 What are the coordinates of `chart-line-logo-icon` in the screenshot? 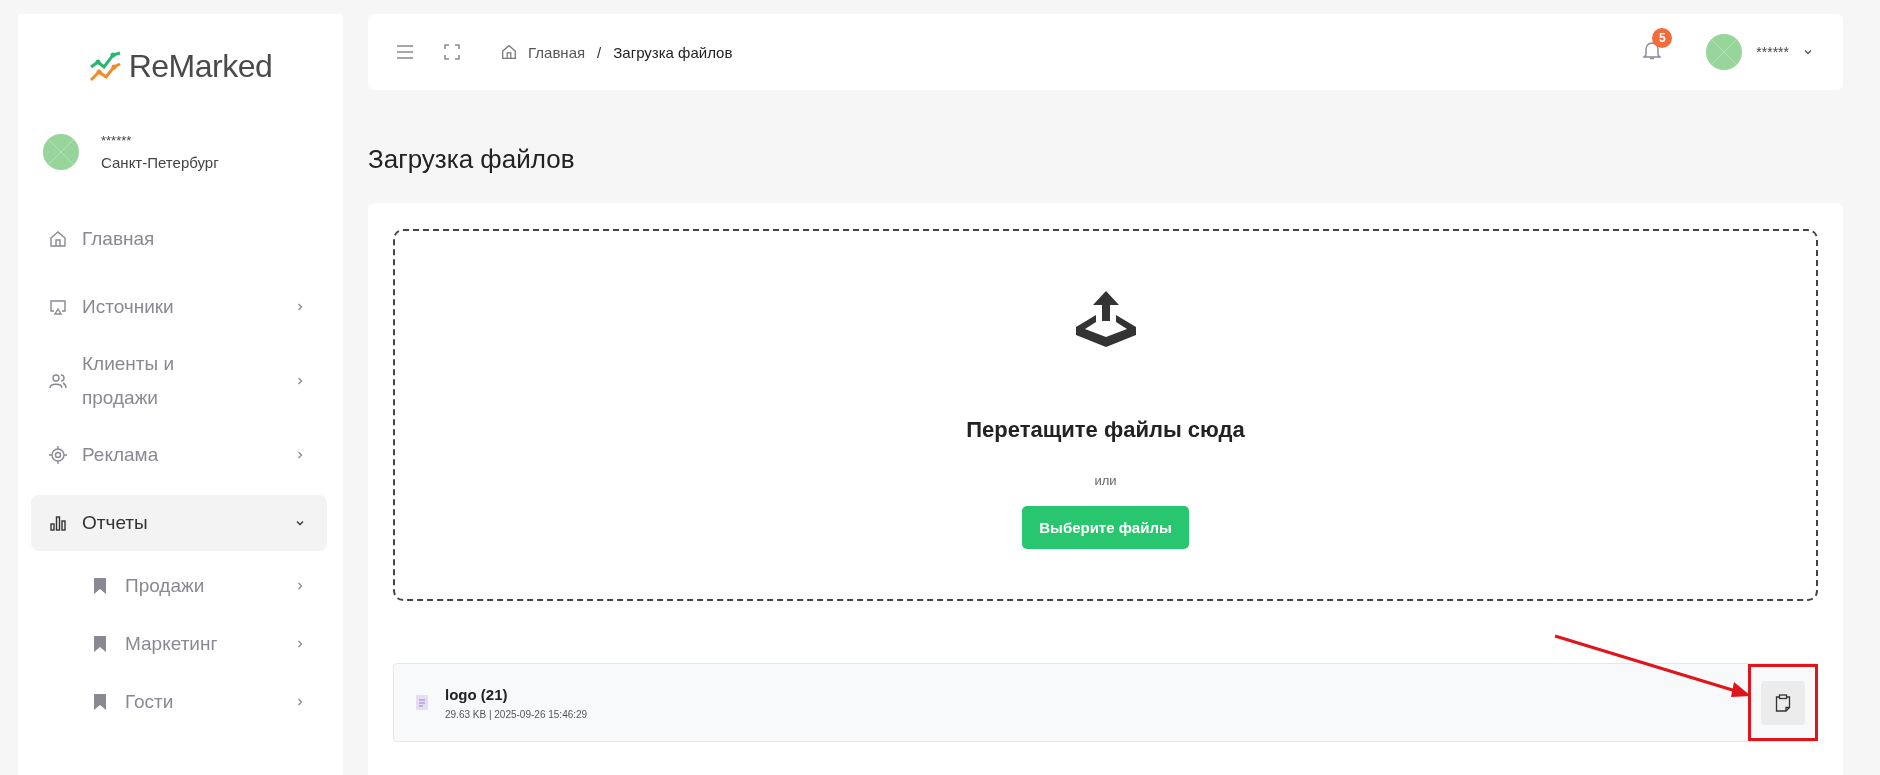 It's located at (105, 66).